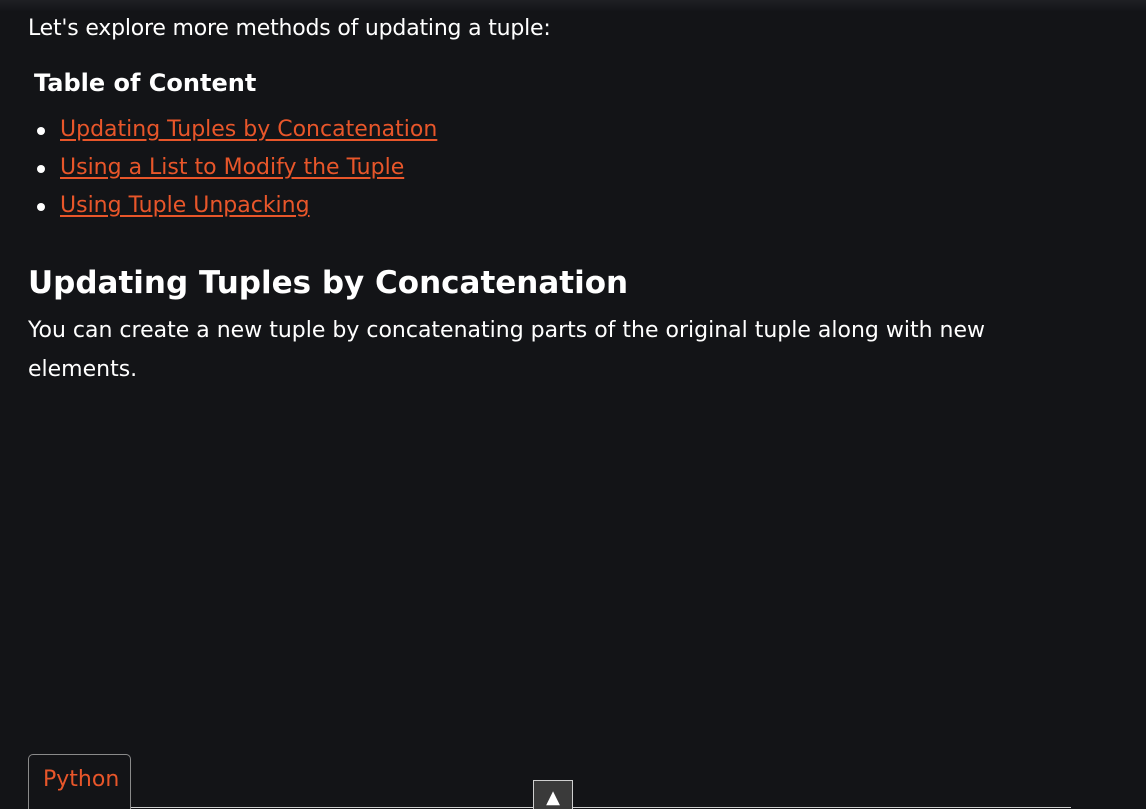  Describe the element at coordinates (328, 283) in the screenshot. I see `section-heading: Updating Tuples by Concatenation` at that location.